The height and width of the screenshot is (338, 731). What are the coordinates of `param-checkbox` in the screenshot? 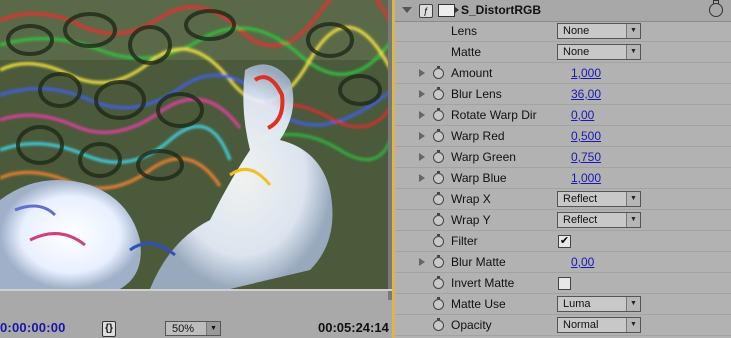 It's located at (564, 283).